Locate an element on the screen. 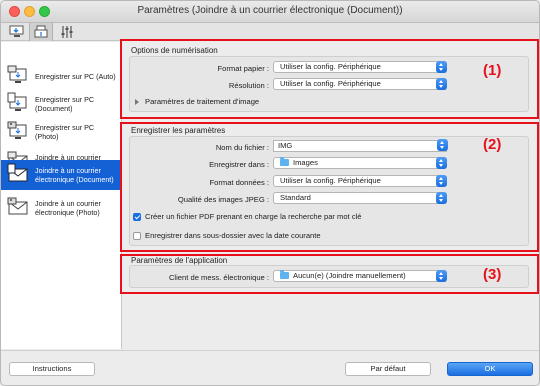 Image resolution: width=540 pixels, height=386 pixels. save-to-pc-auto-icon is located at coordinates (19, 76).